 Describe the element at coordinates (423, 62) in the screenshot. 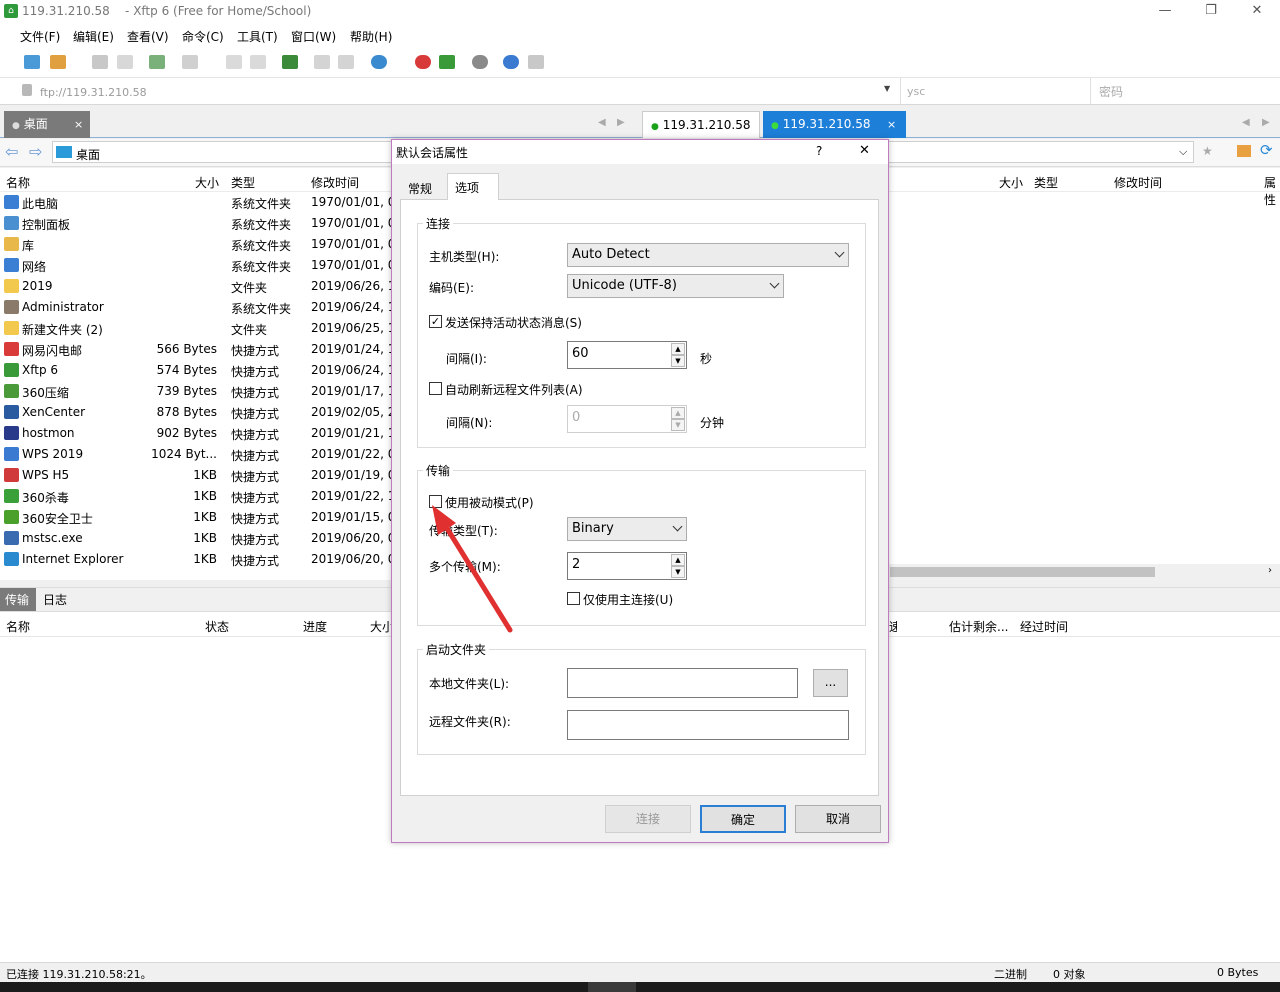

I see `xshell-icon` at that location.